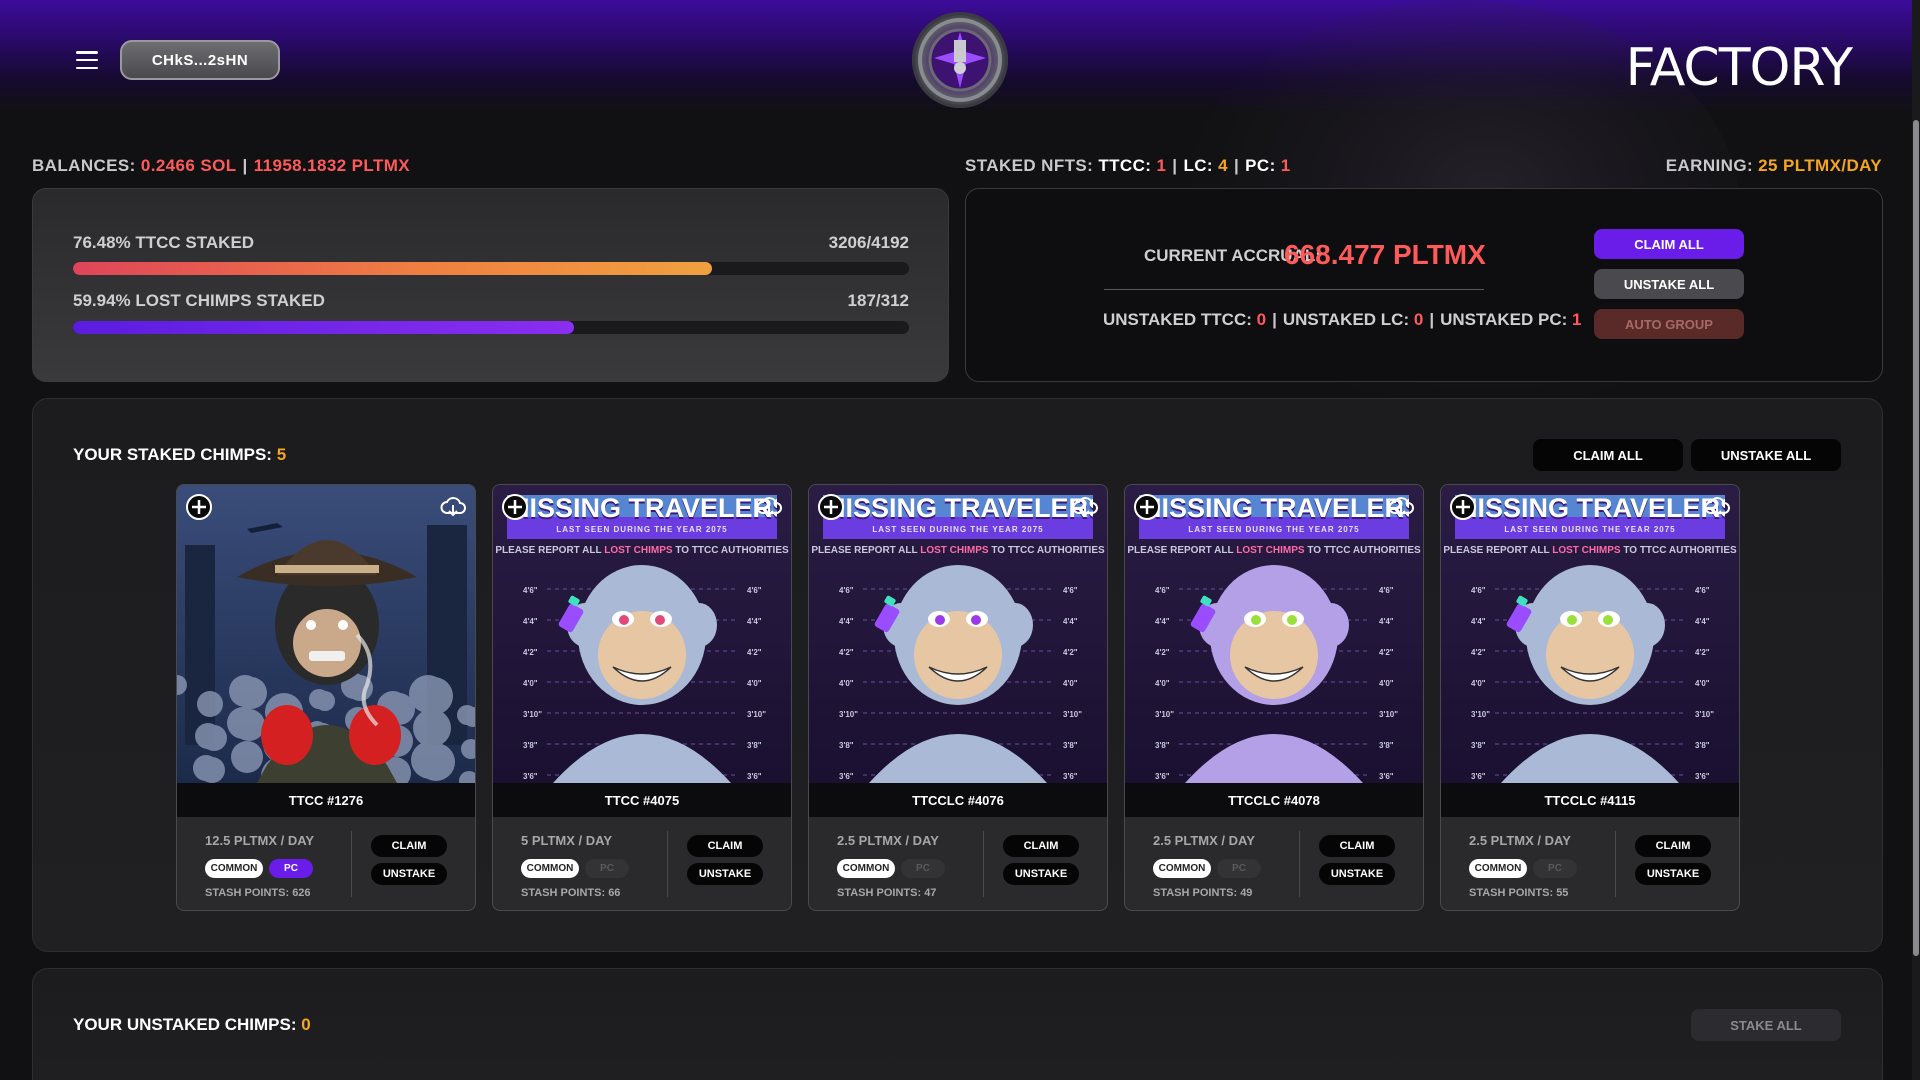  Describe the element at coordinates (868, 242) in the screenshot. I see `ttcc-progress-count: 3206/4192` at that location.